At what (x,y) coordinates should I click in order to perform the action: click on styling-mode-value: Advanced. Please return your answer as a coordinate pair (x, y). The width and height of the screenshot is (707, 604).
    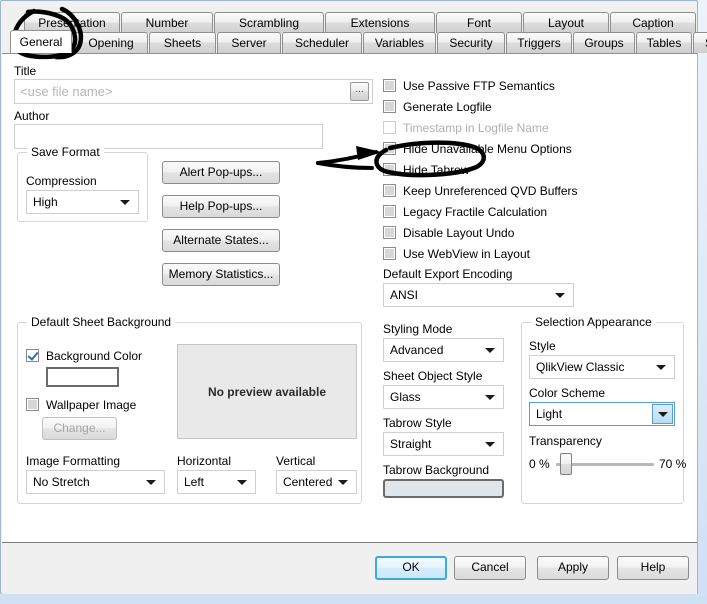
    Looking at the image, I should click on (417, 350).